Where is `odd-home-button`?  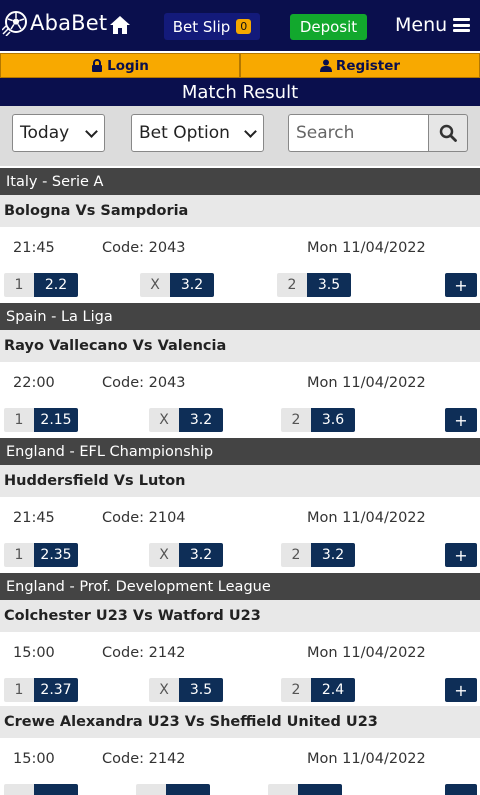
odd-home-button is located at coordinates (41, 789).